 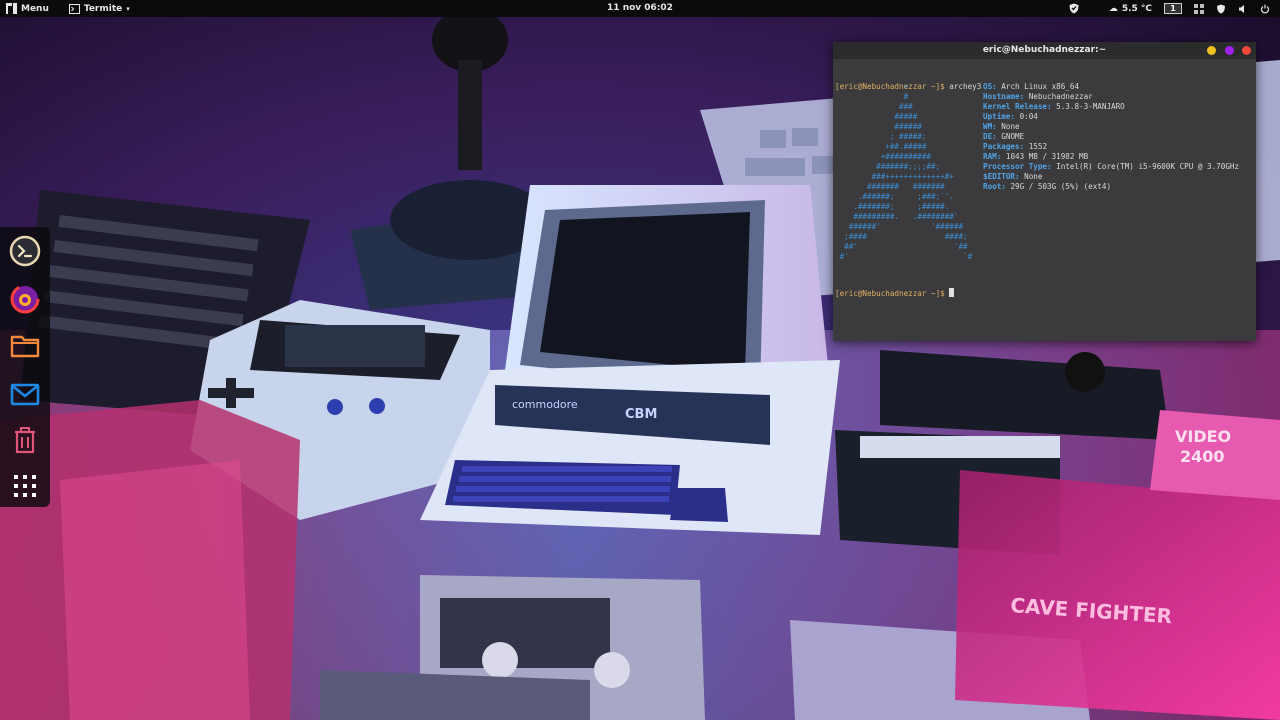 What do you see at coordinates (1202, 456) in the screenshot?
I see `svg-text: 2400` at bounding box center [1202, 456].